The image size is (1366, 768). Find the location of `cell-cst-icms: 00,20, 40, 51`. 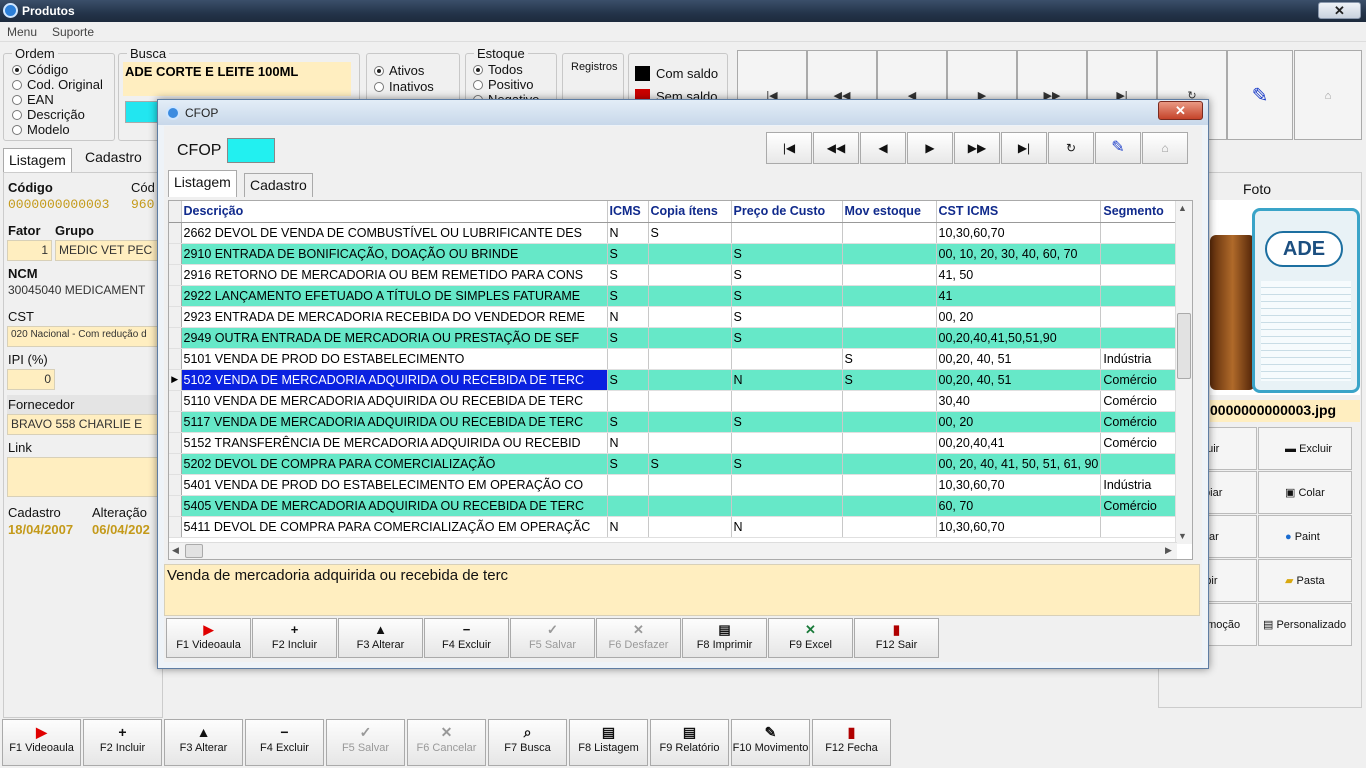

cell-cst-icms: 00,20, 40, 51 is located at coordinates (1019, 359).